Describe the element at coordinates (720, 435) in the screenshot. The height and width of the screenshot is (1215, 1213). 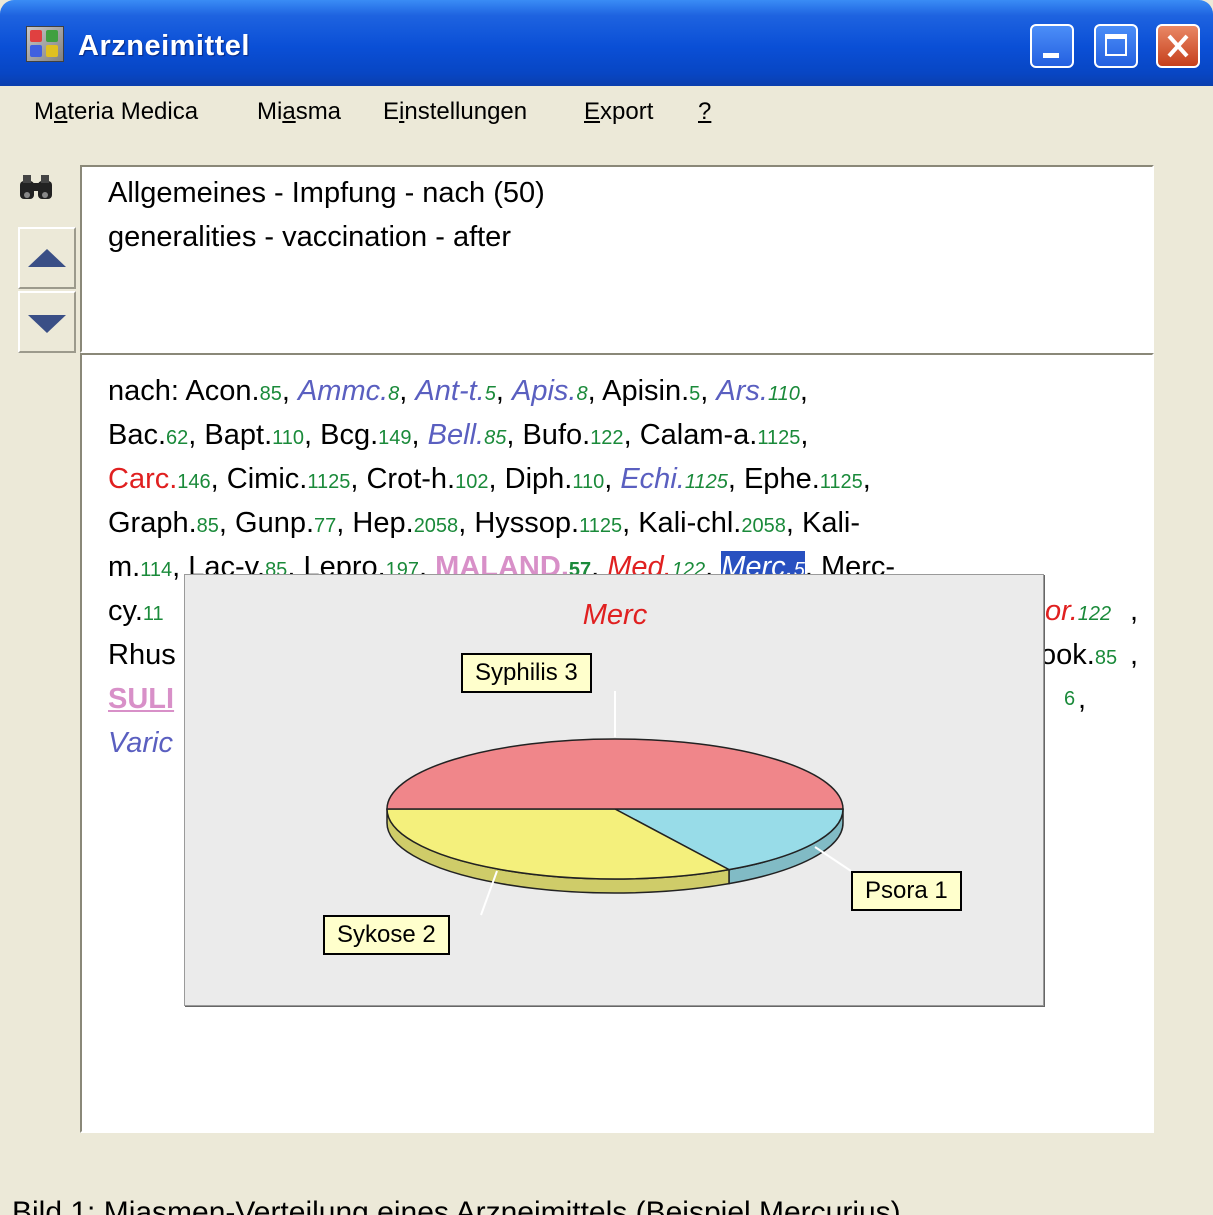
I see `remedy-item: Calam-a.1125` at that location.